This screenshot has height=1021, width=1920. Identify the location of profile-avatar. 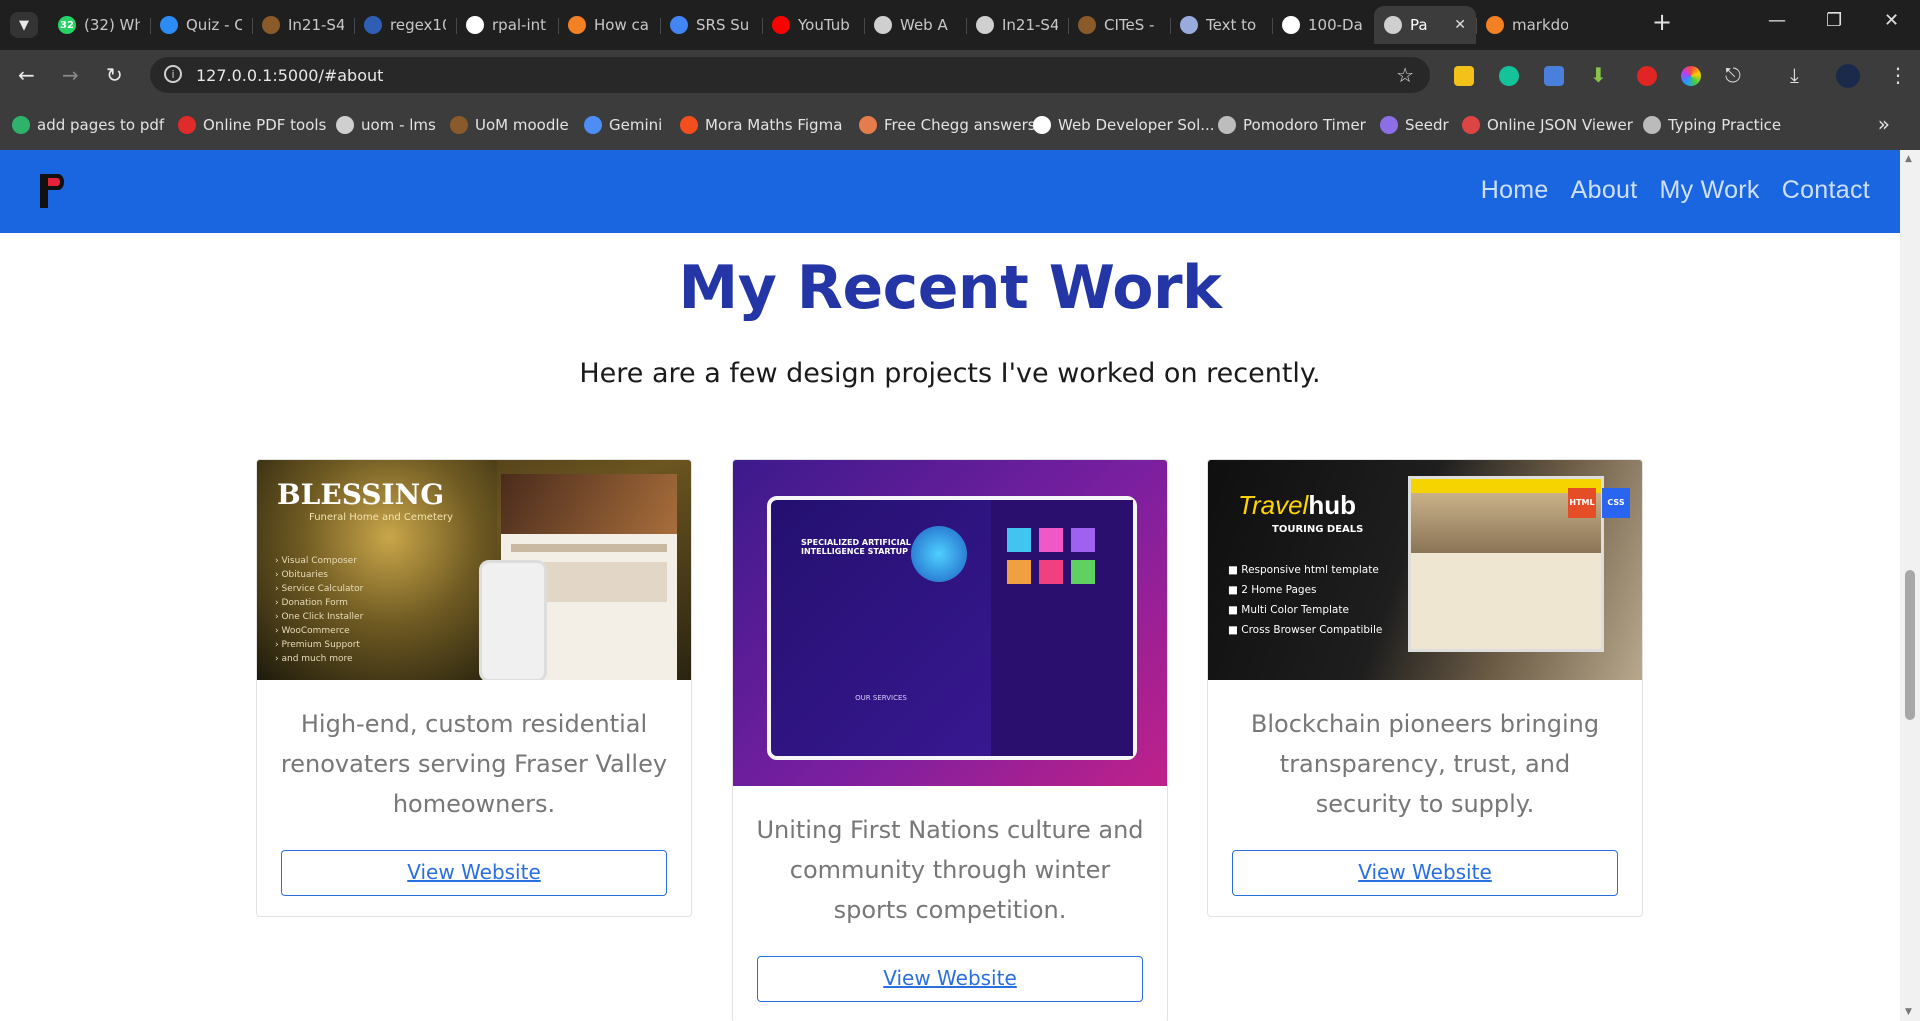
(1848, 76).